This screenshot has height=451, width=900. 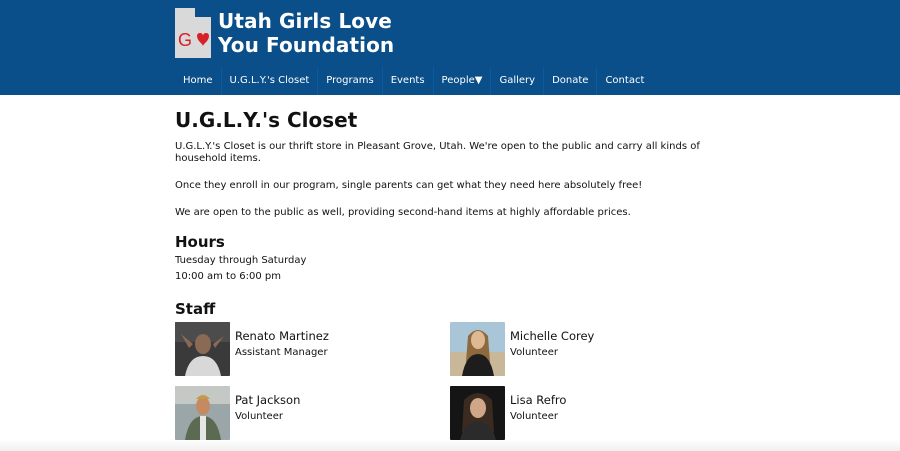 I want to click on nav-programs: Programs, so click(x=350, y=81).